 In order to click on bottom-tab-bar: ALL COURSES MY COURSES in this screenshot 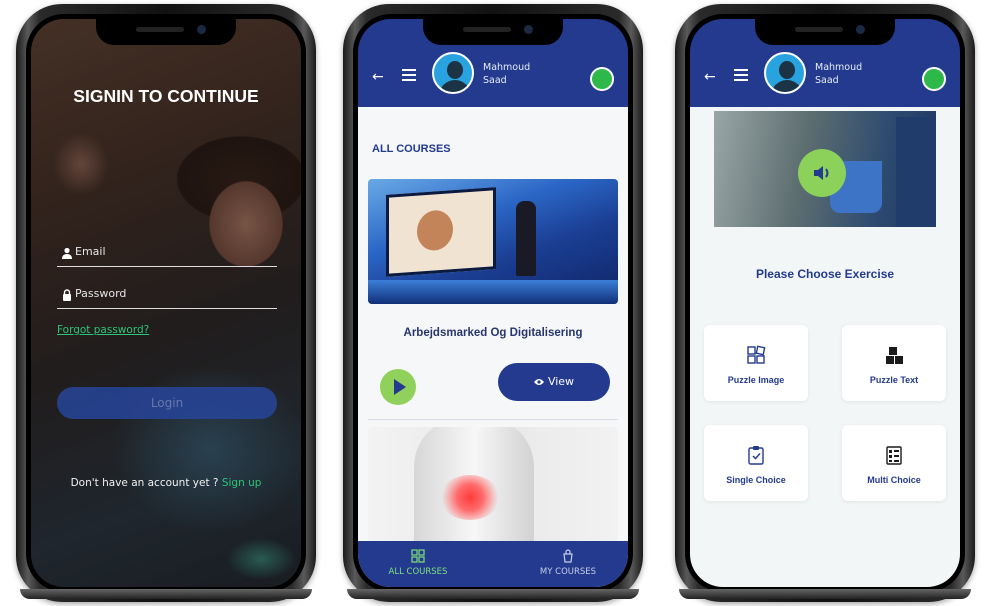, I will do `click(493, 564)`.